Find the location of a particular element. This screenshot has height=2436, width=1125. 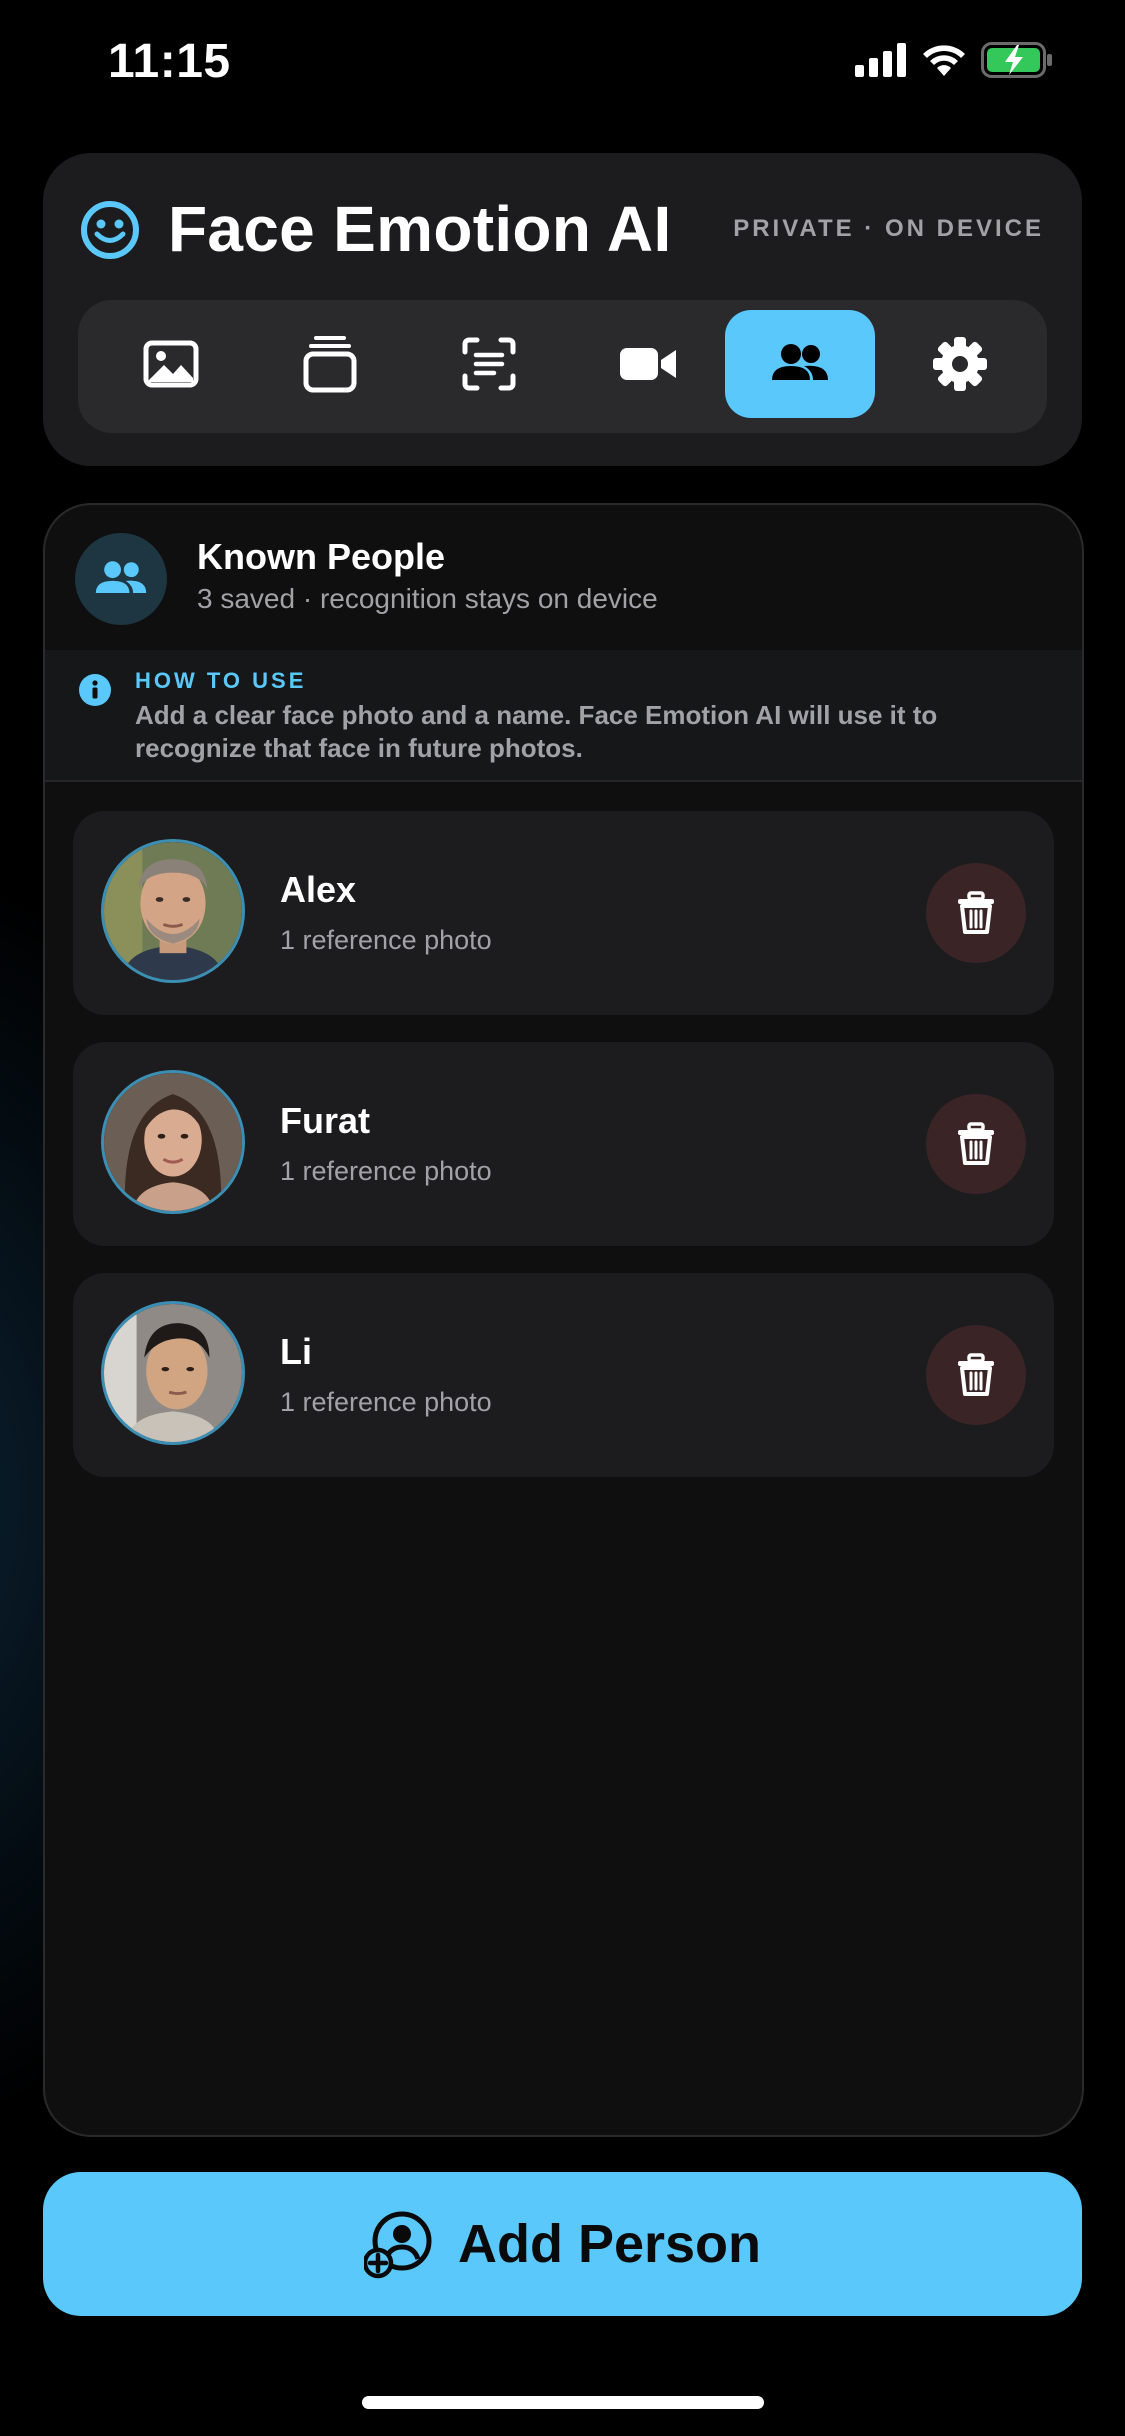

panel-subtitle: 3 saved · recognition stays on device is located at coordinates (427, 598).